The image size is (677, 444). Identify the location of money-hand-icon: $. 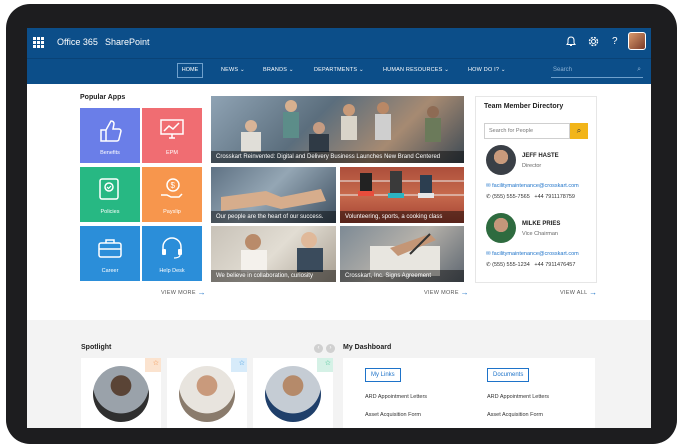
(172, 188).